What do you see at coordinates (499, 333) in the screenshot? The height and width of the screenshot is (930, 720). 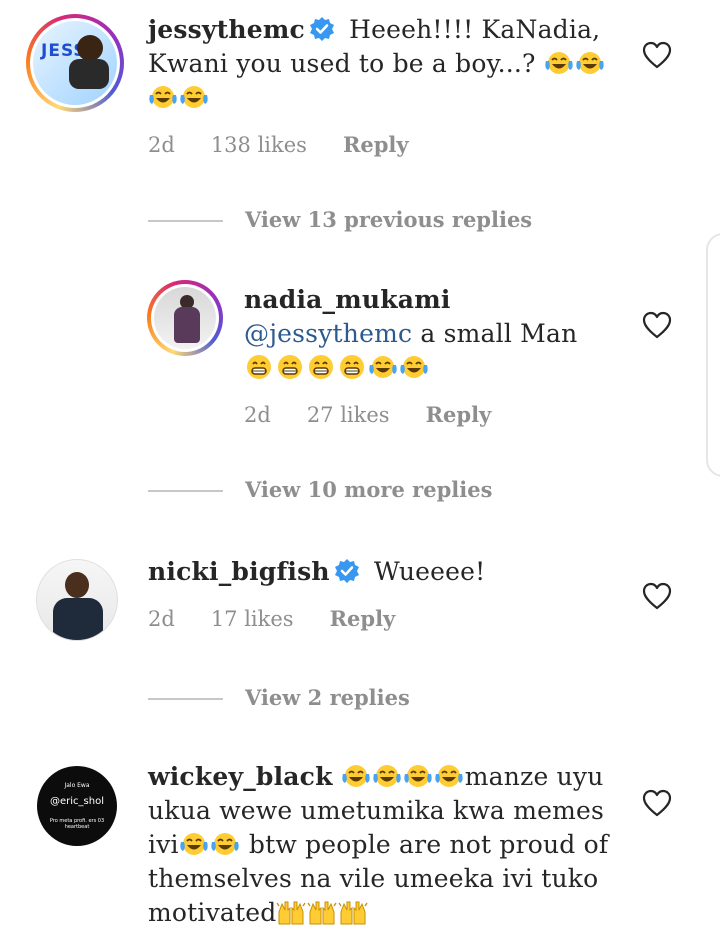 I see `comment-body: a small Man` at bounding box center [499, 333].